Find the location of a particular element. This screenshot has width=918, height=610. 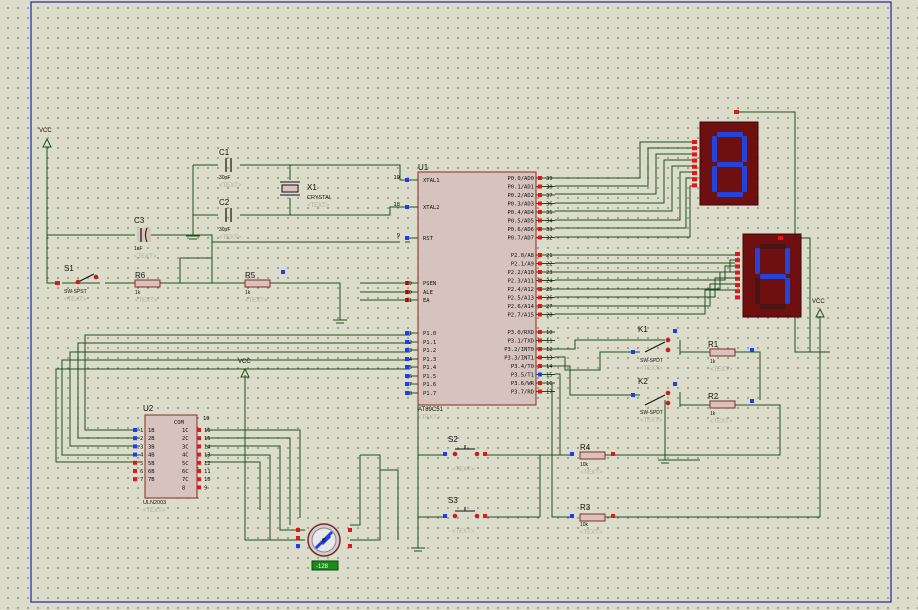

svg-text: 10k is located at coordinates (584, 525).